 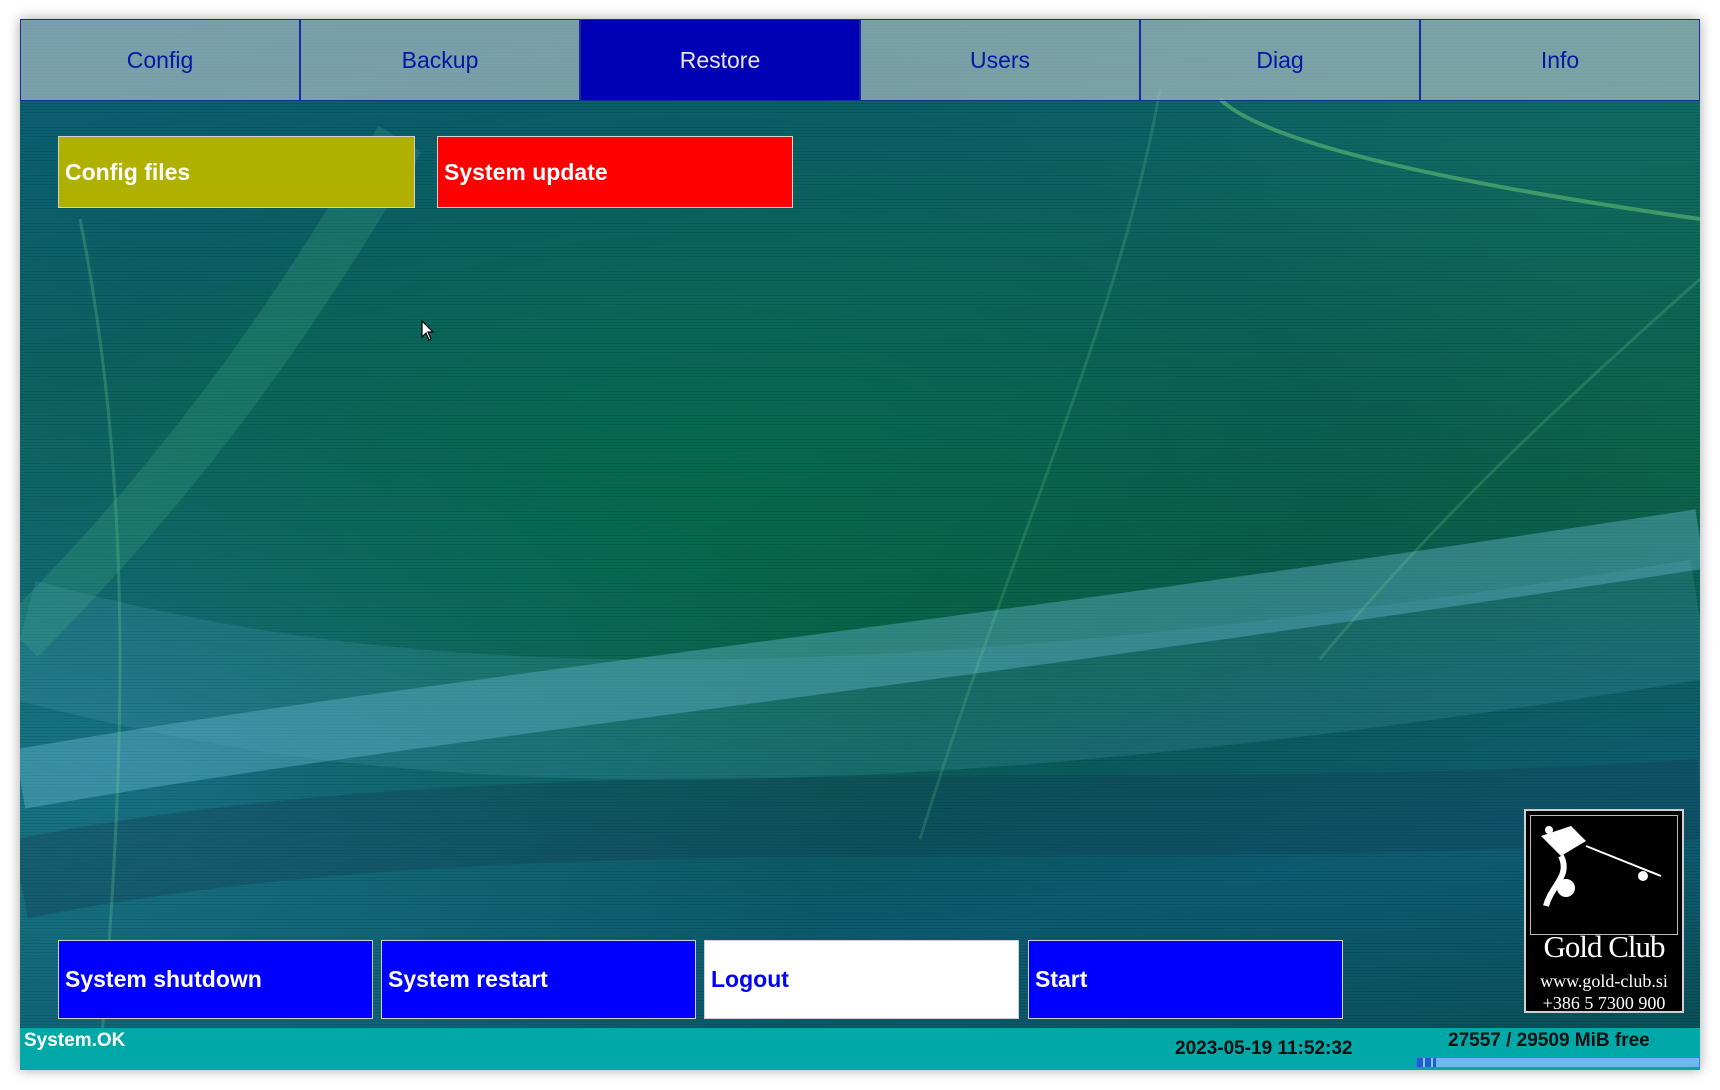 I want to click on system-update-button: System update, so click(x=615, y=172).